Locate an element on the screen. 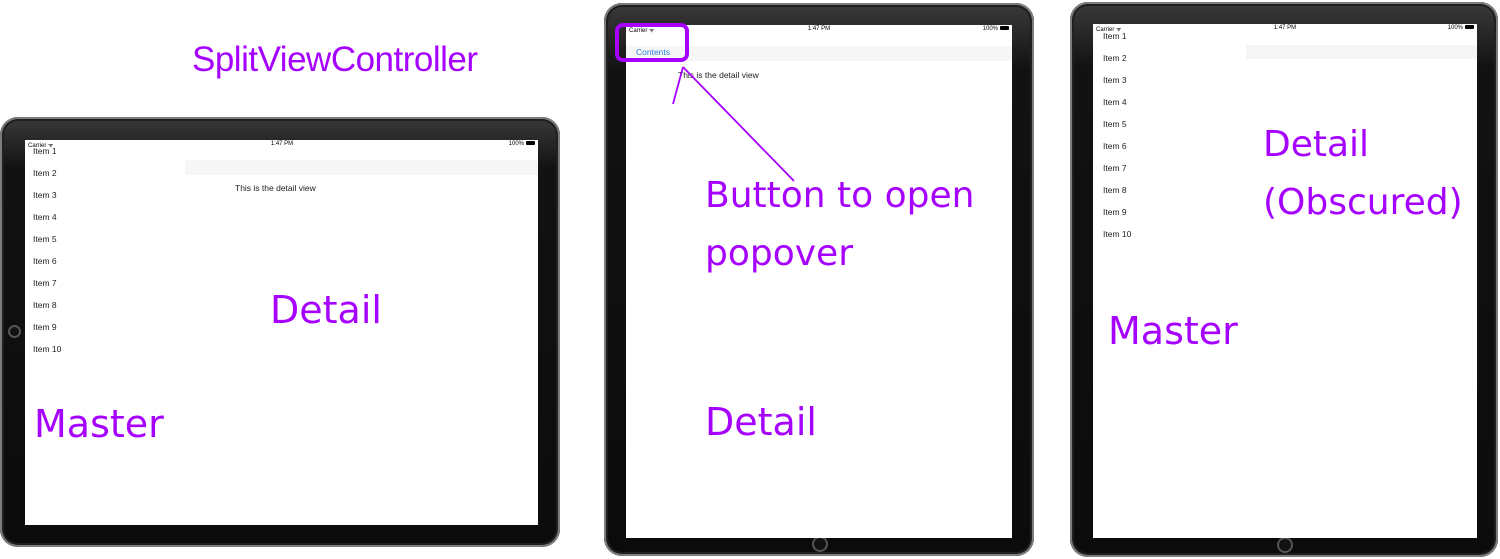 This screenshot has width=1500, height=559. annotation-detail-obscured: Detail (Obscured) is located at coordinates (1363, 173).